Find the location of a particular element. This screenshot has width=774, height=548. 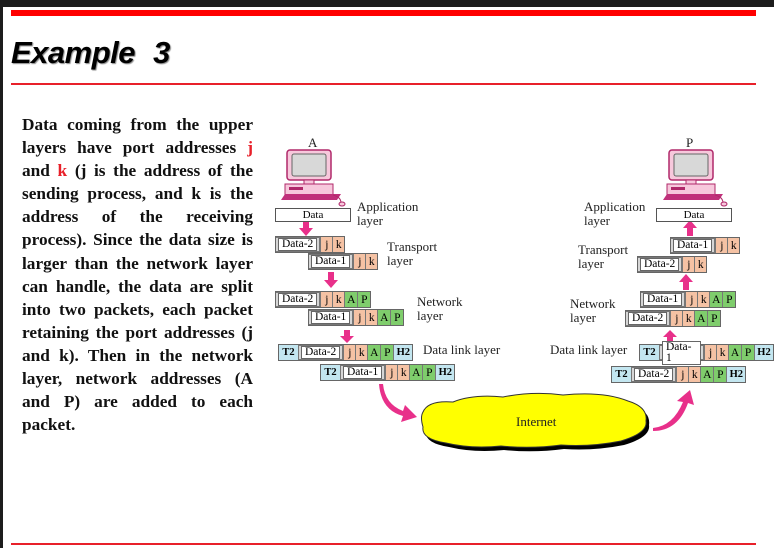

sender-network-label: Network layer is located at coordinates (440, 308).